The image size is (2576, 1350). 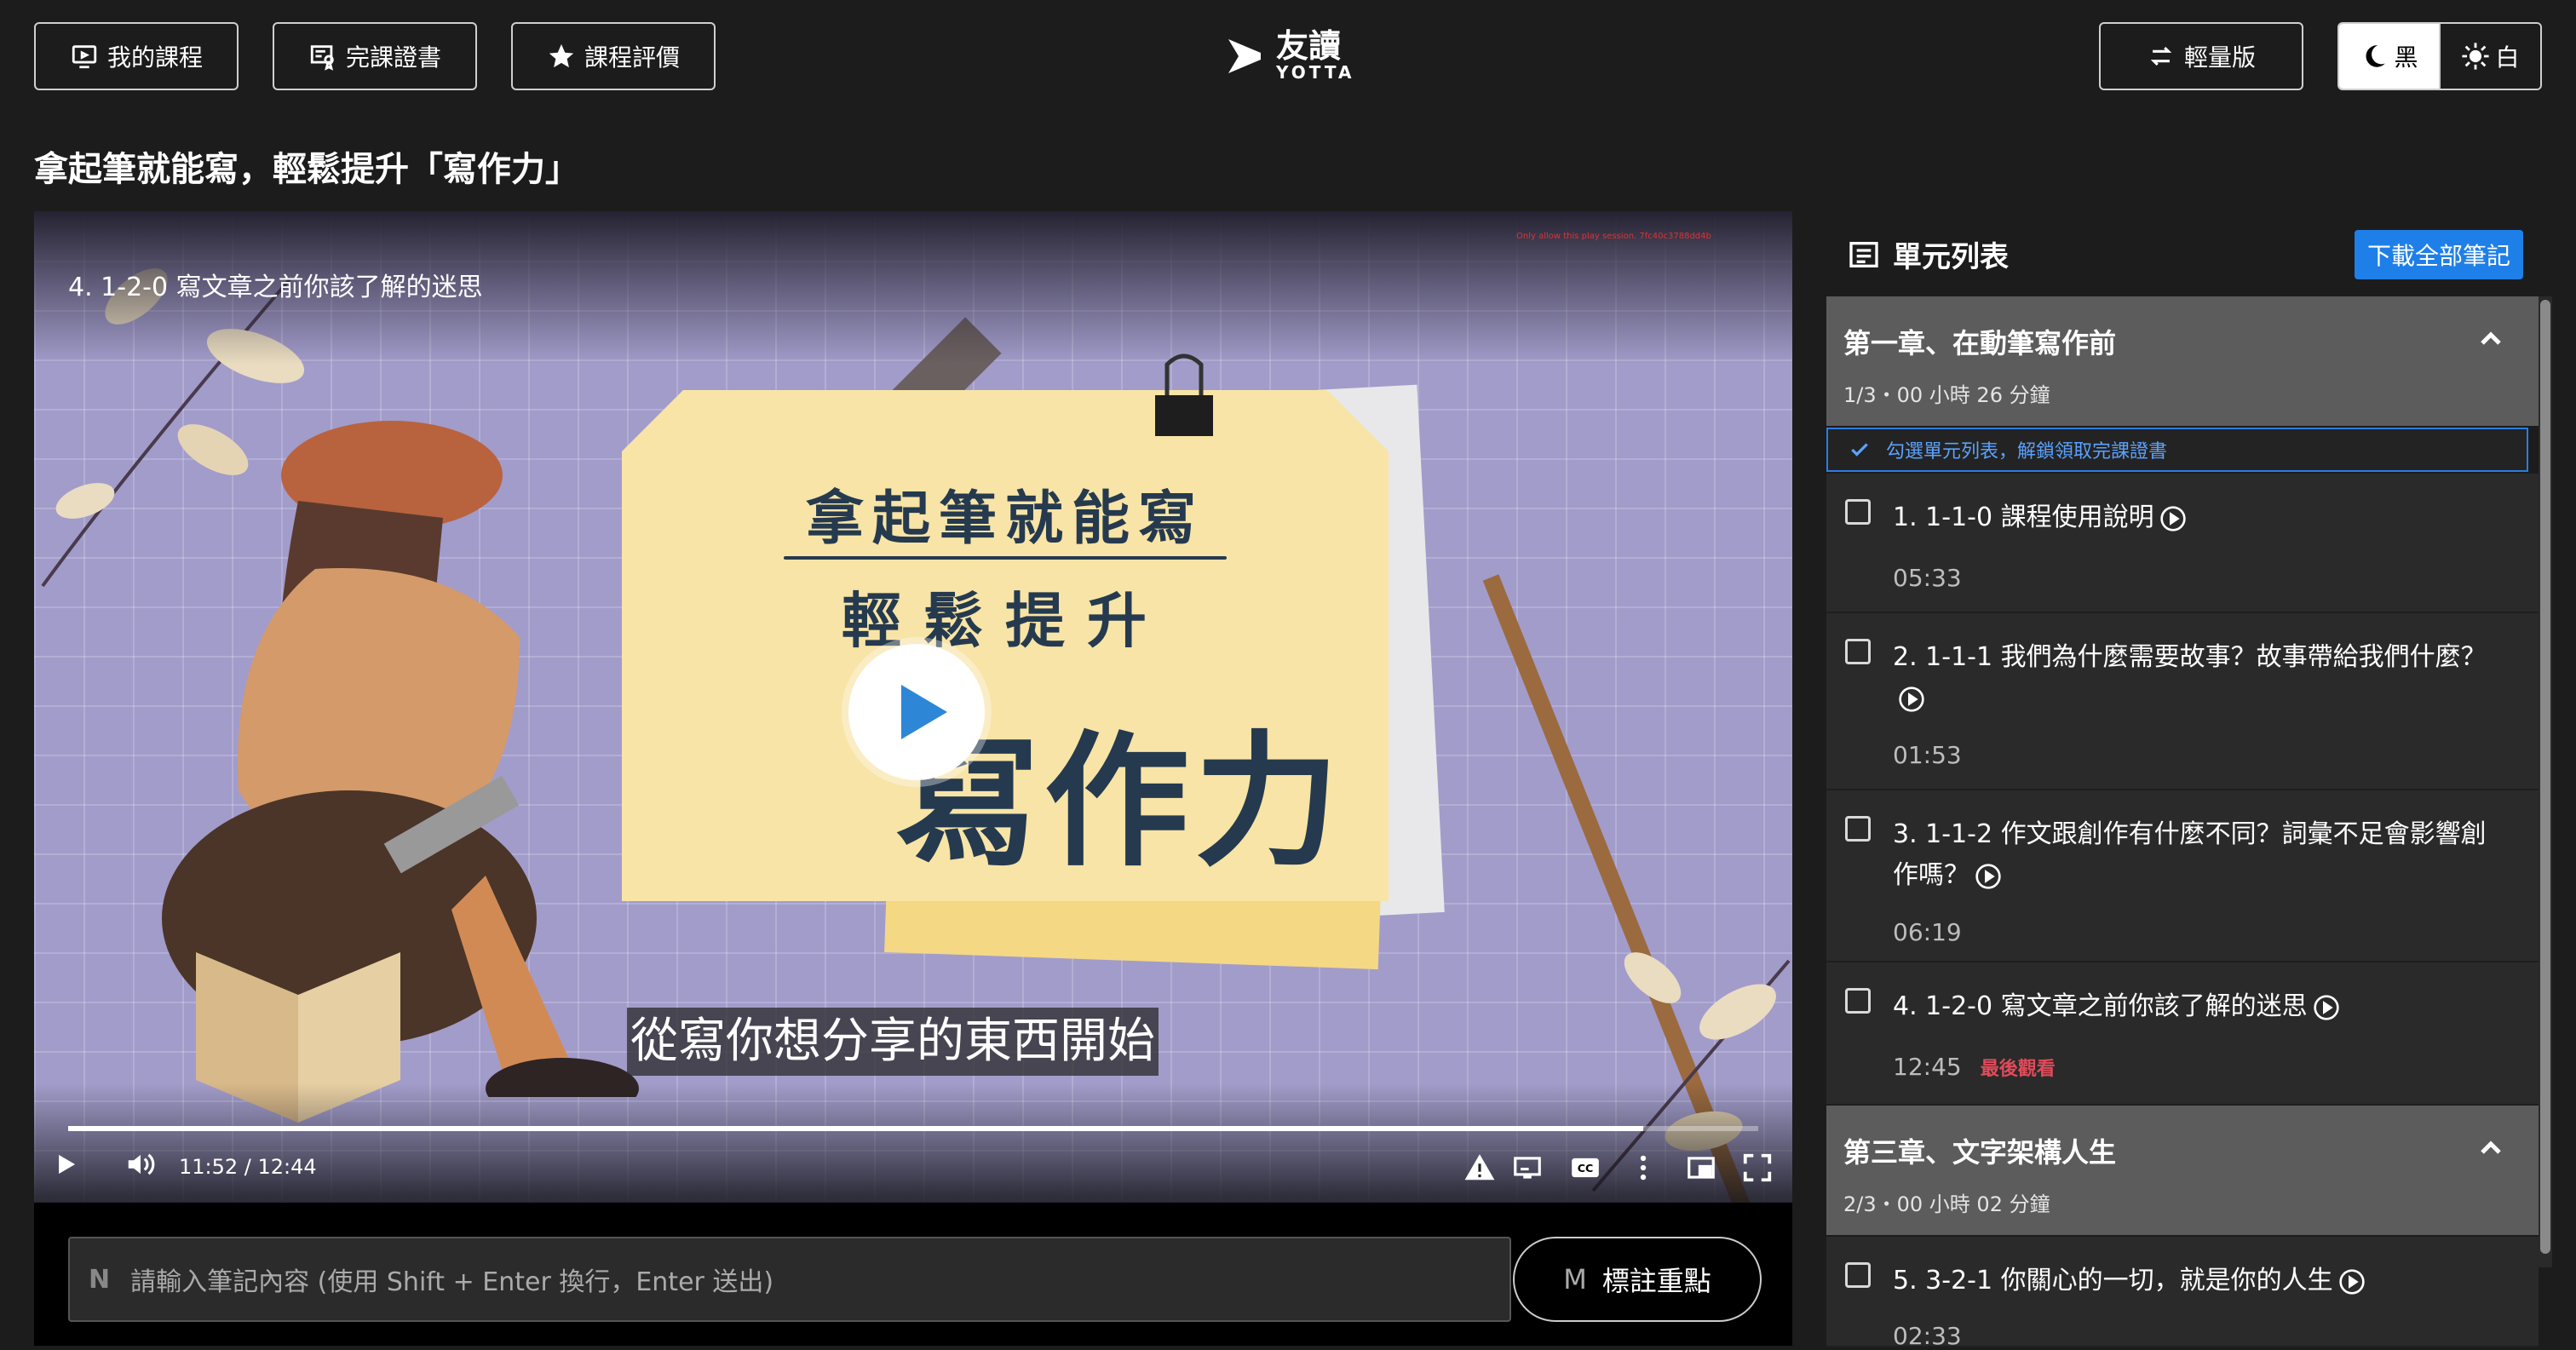 I want to click on chapter-3-meta: 2/3・00 小時 02 分鐘, so click(x=1947, y=1204).